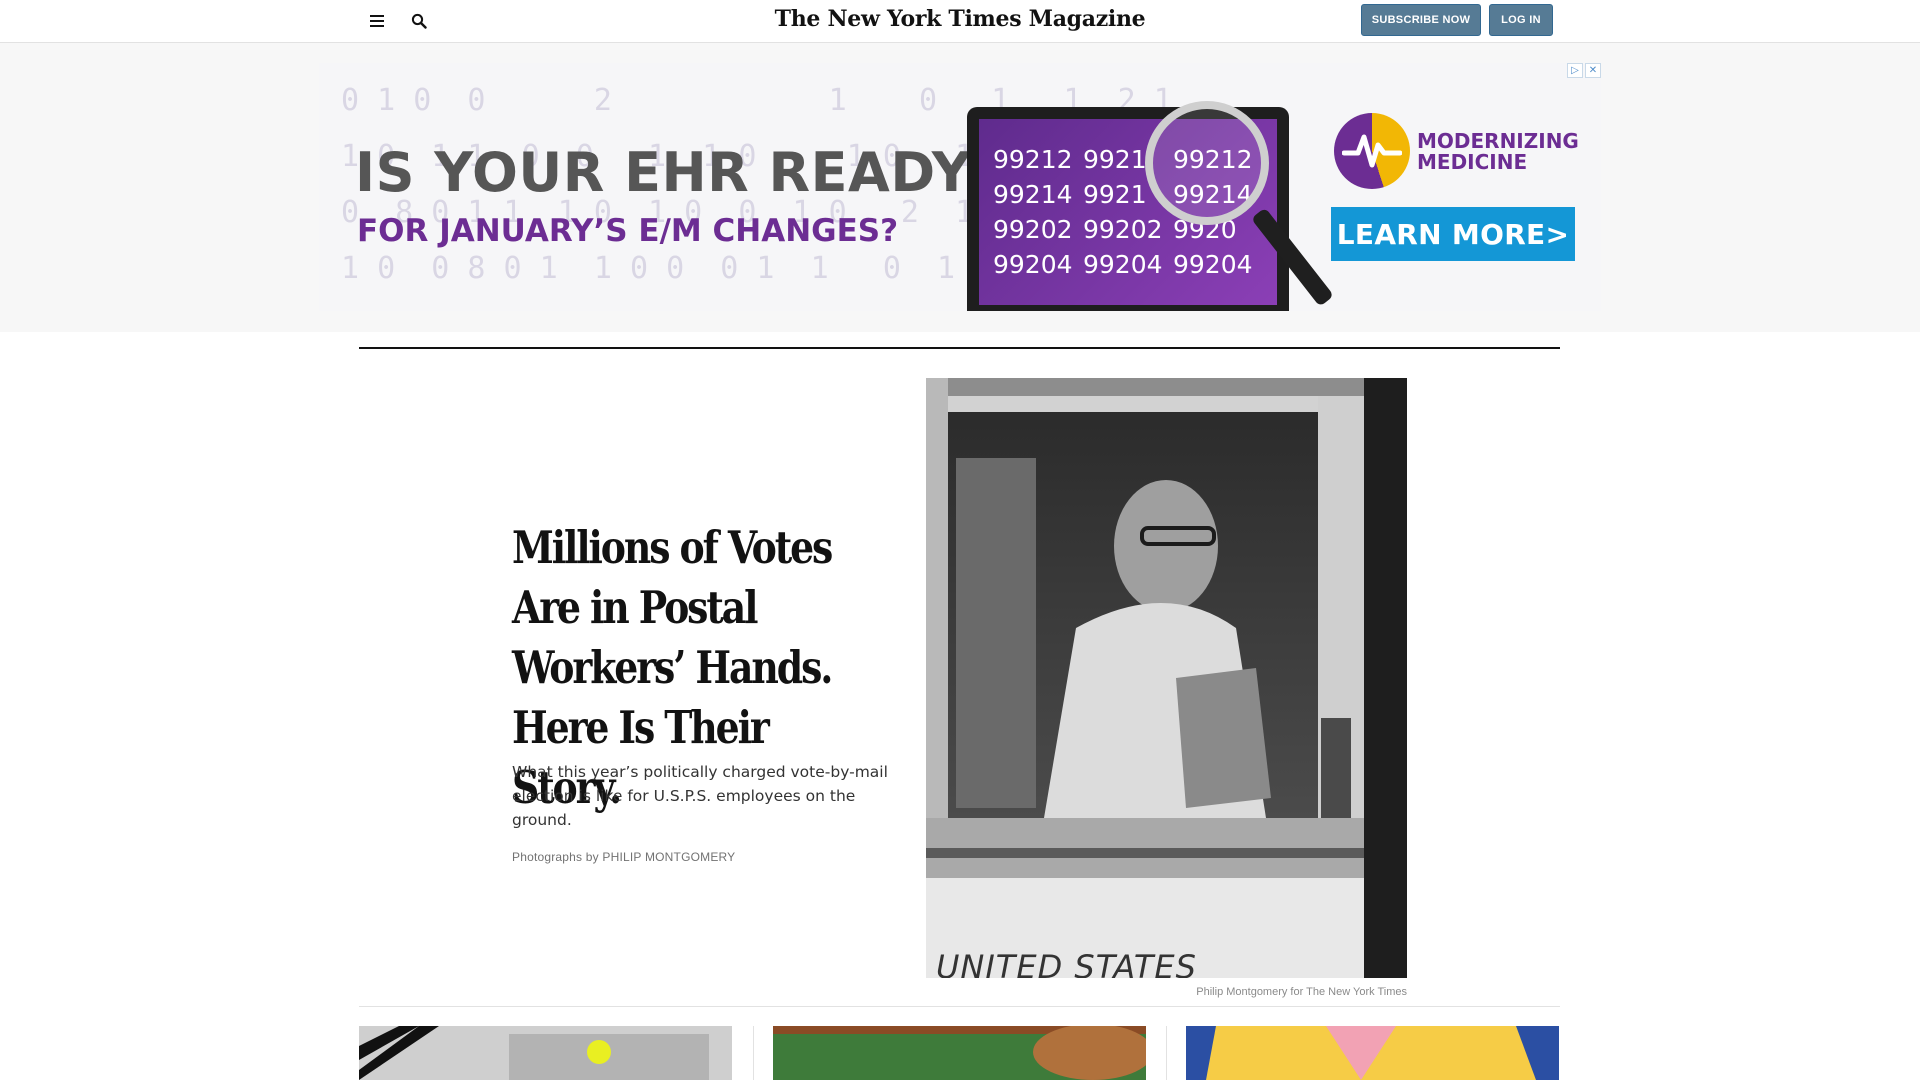 This screenshot has width=1920, height=1080. I want to click on story-photo: UNITED STATES, so click(1166, 678).